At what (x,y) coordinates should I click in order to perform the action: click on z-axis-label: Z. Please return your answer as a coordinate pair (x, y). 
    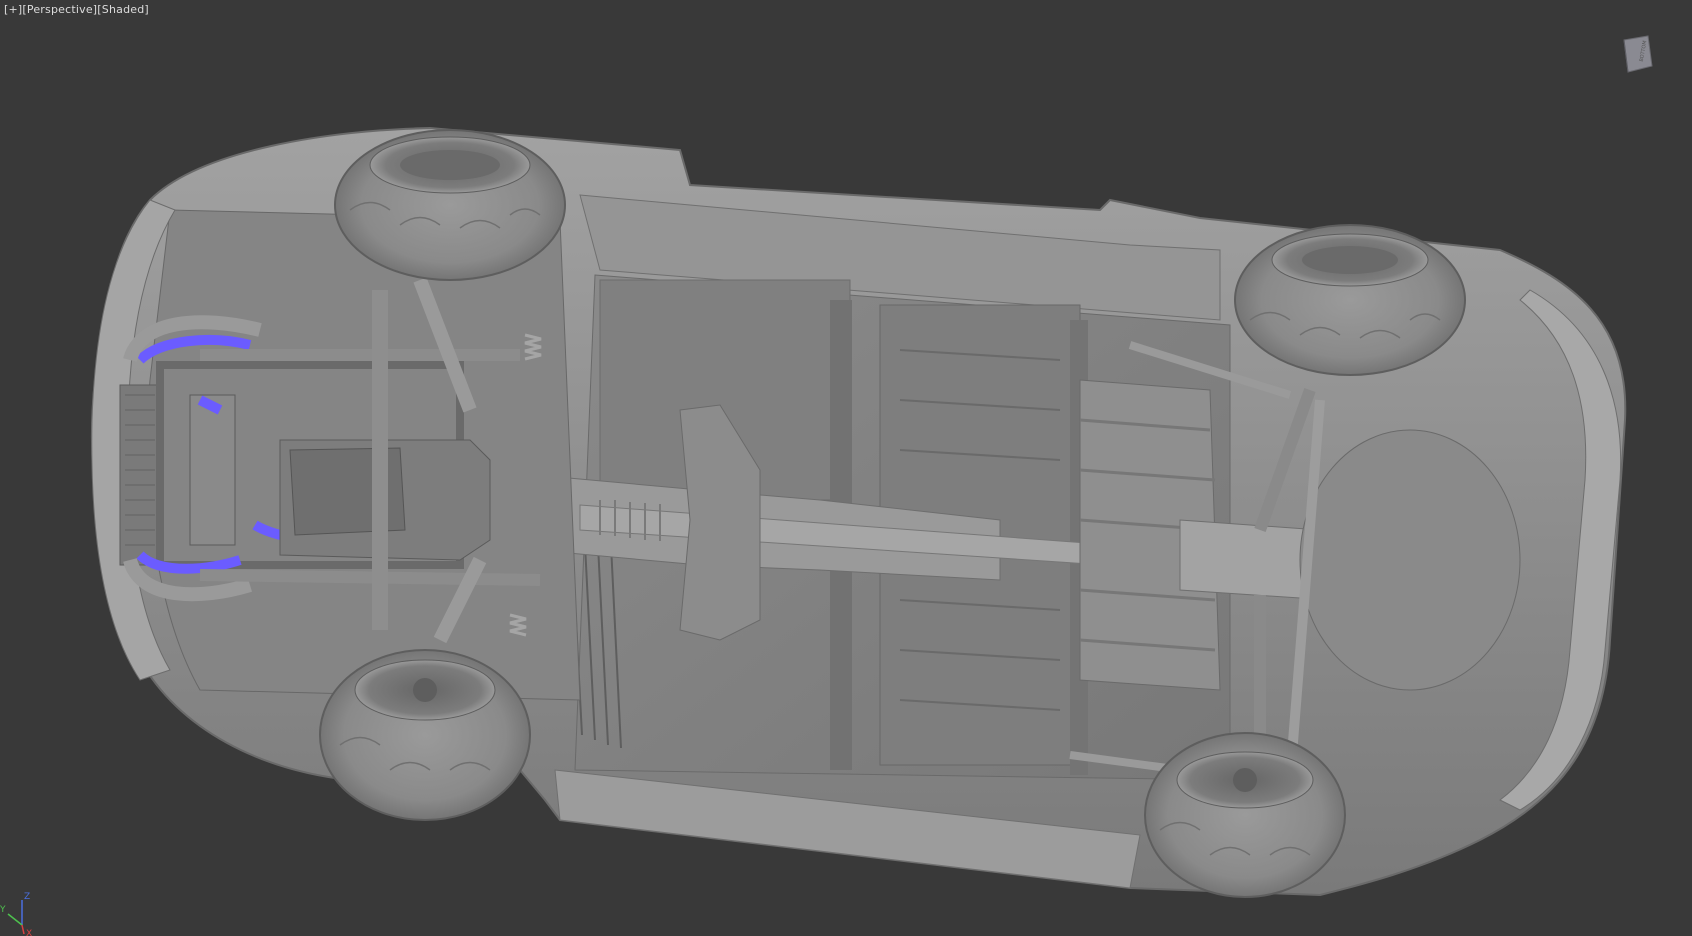
    Looking at the image, I should click on (27, 897).